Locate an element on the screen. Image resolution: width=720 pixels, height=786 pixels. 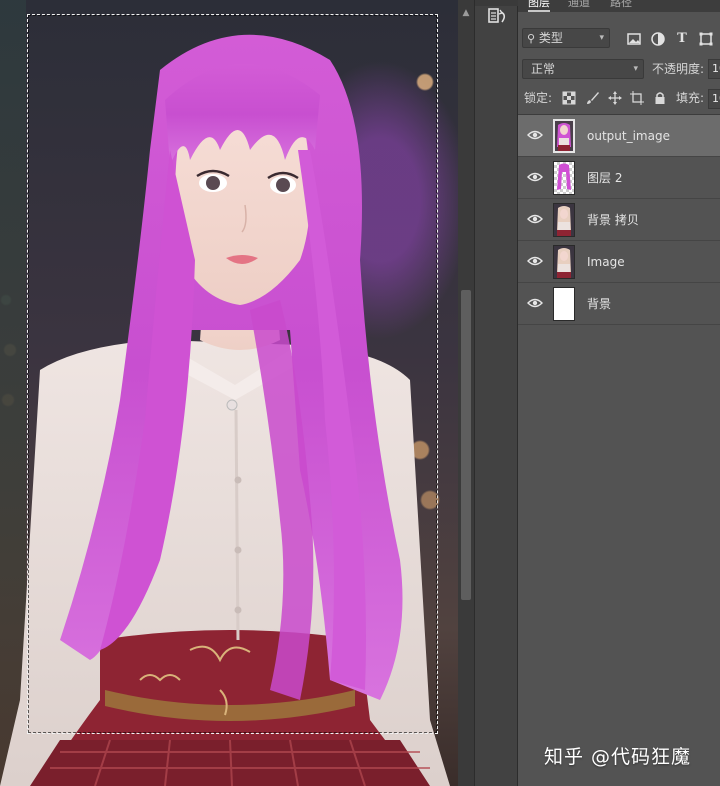
canvas-vertical-scrollbar: ▲ is located at coordinates (466, 393).